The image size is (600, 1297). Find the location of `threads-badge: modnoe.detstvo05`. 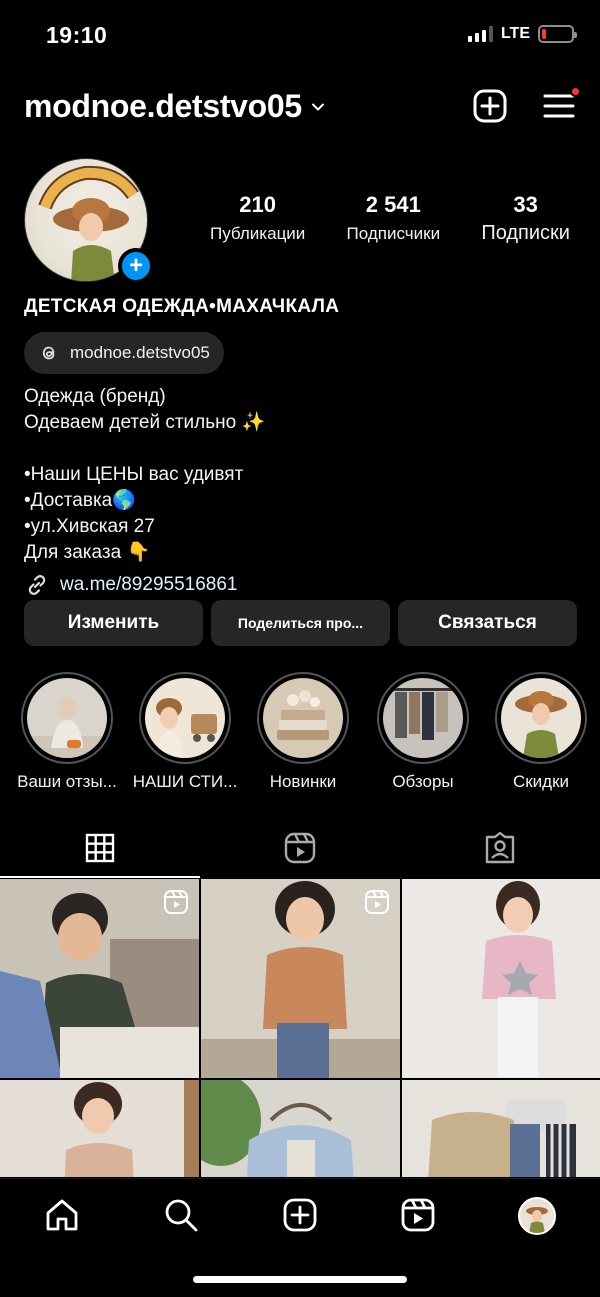

threads-badge: modnoe.detstvo05 is located at coordinates (124, 353).